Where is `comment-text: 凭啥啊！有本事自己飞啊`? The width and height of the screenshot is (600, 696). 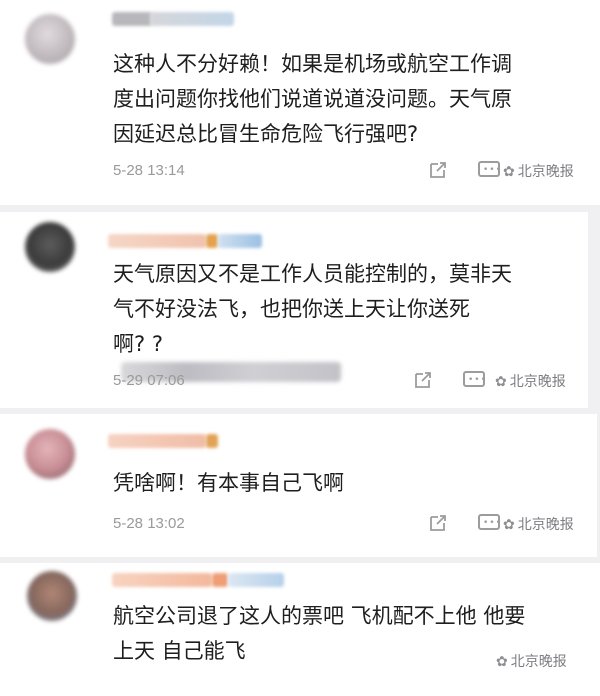
comment-text: 凭啥啊！有本事自己飞啊 is located at coordinates (228, 483).